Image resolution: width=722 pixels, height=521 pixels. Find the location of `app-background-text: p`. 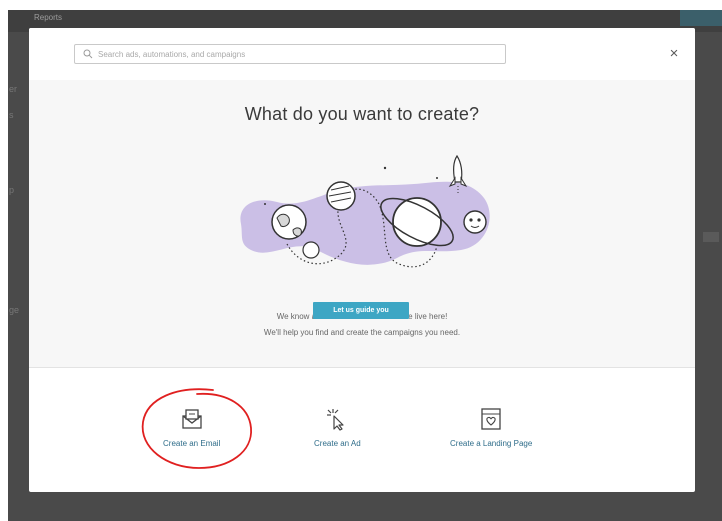

app-background-text: p is located at coordinates (12, 190).